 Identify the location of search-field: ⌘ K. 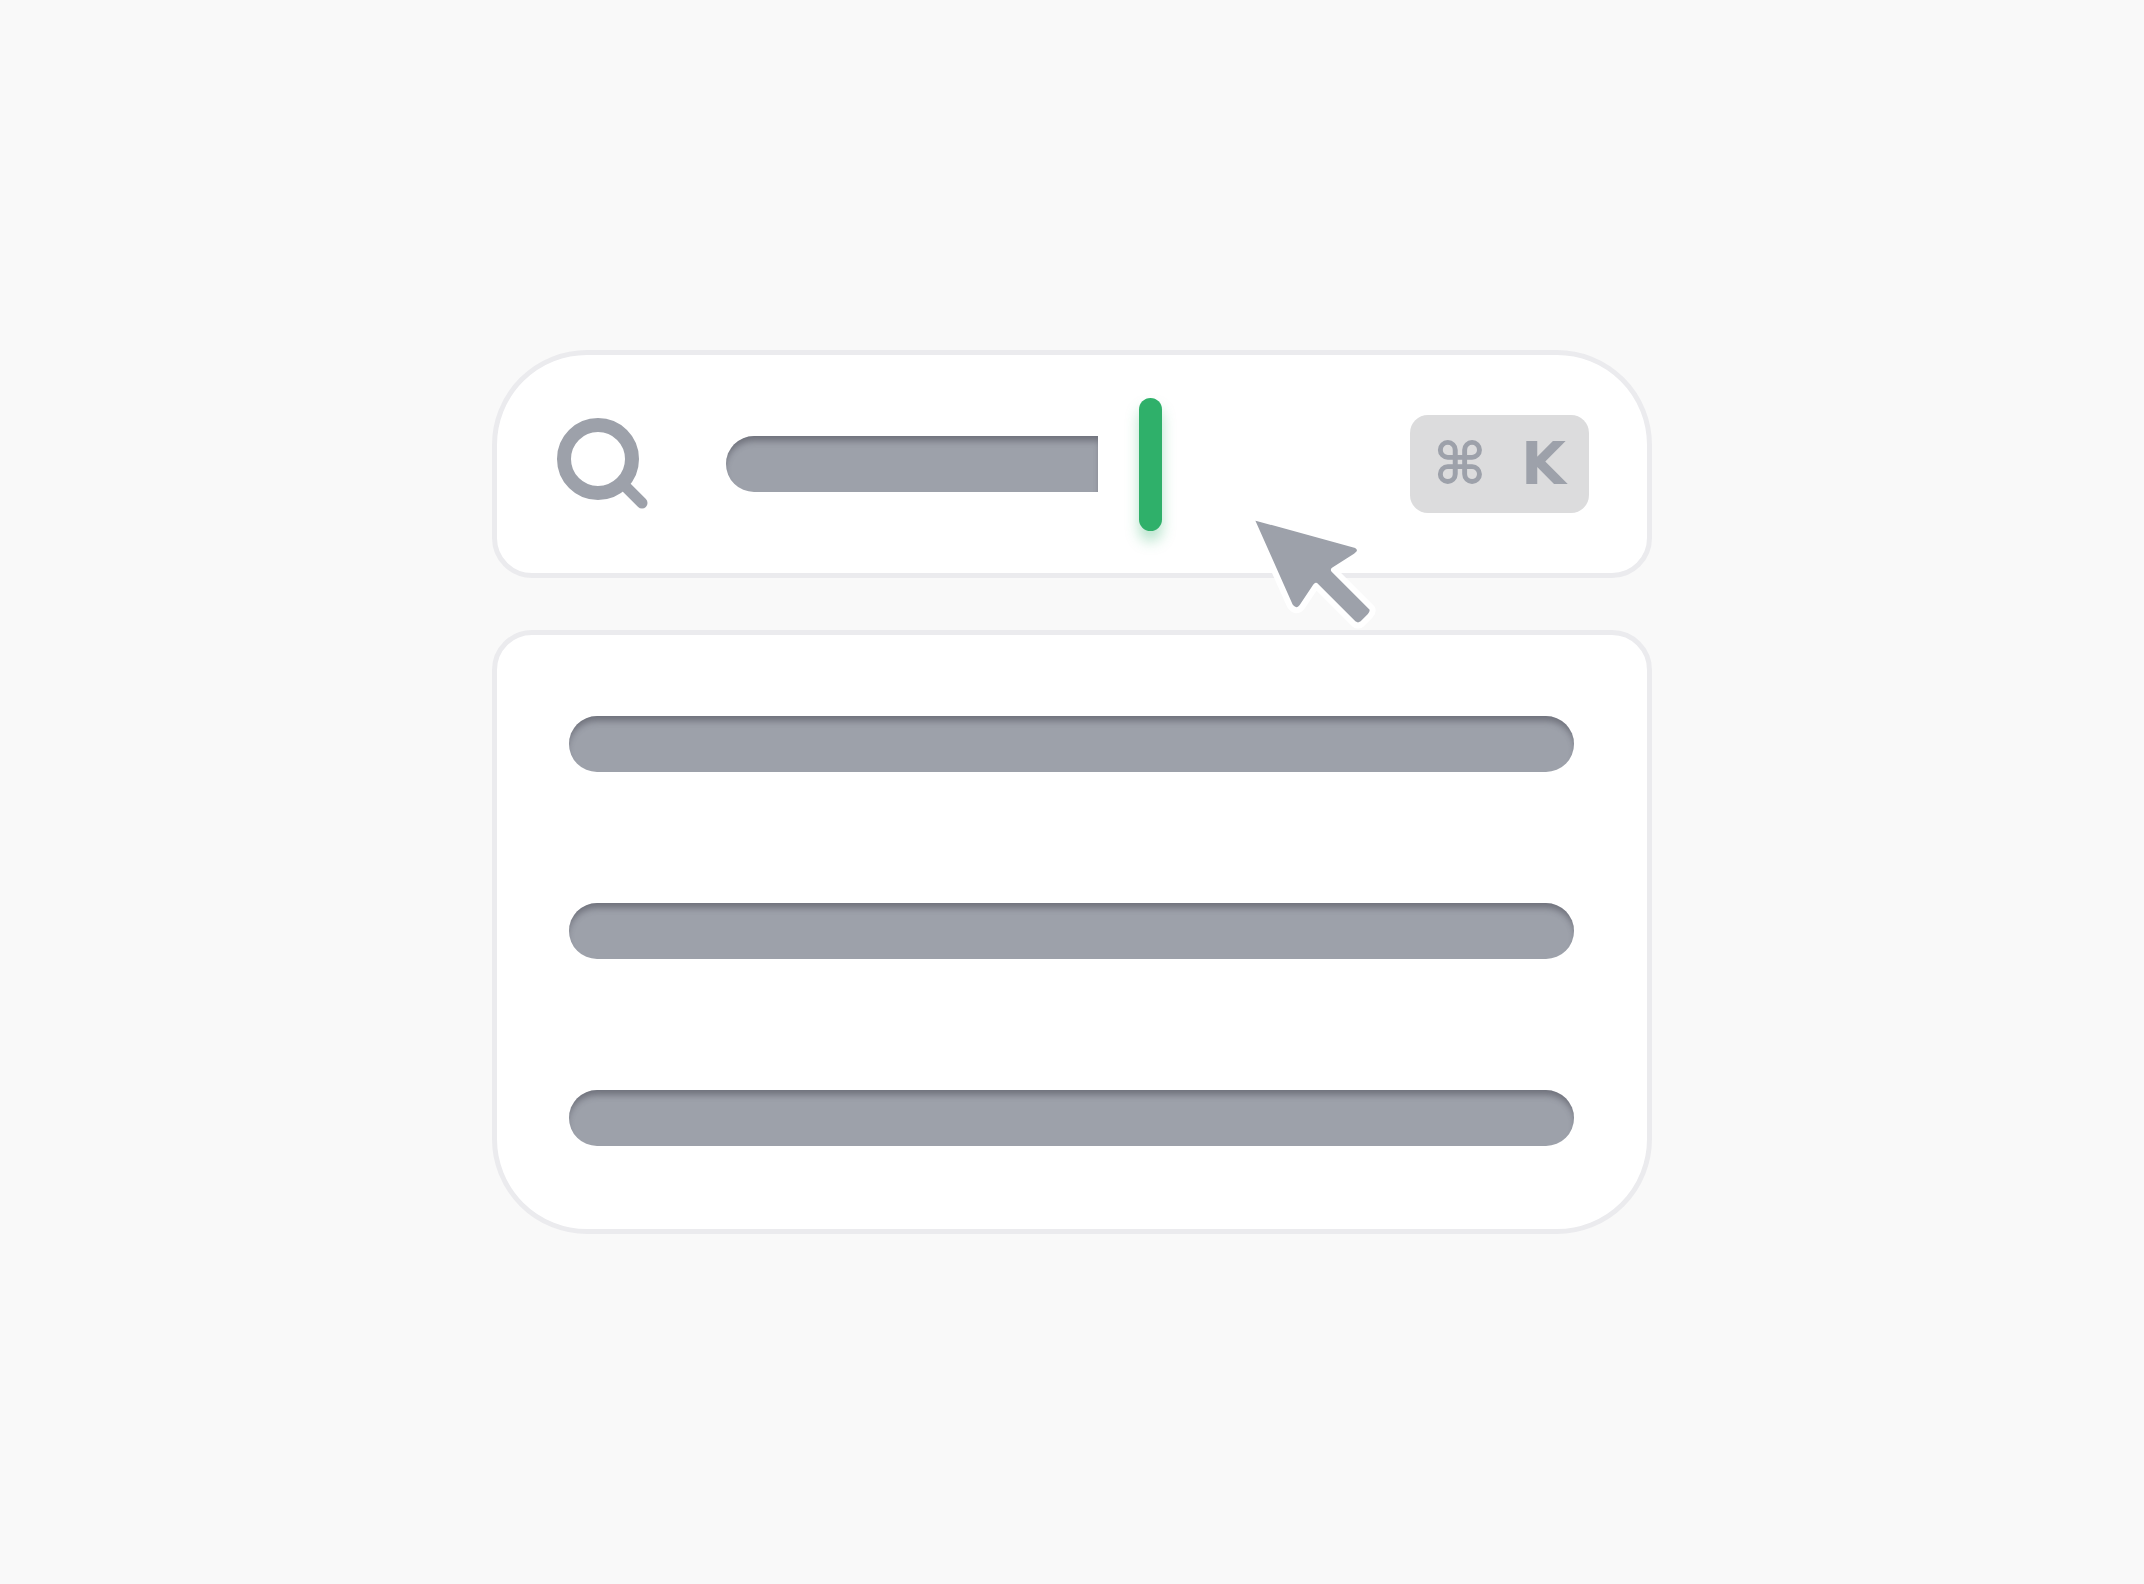
(1072, 464).